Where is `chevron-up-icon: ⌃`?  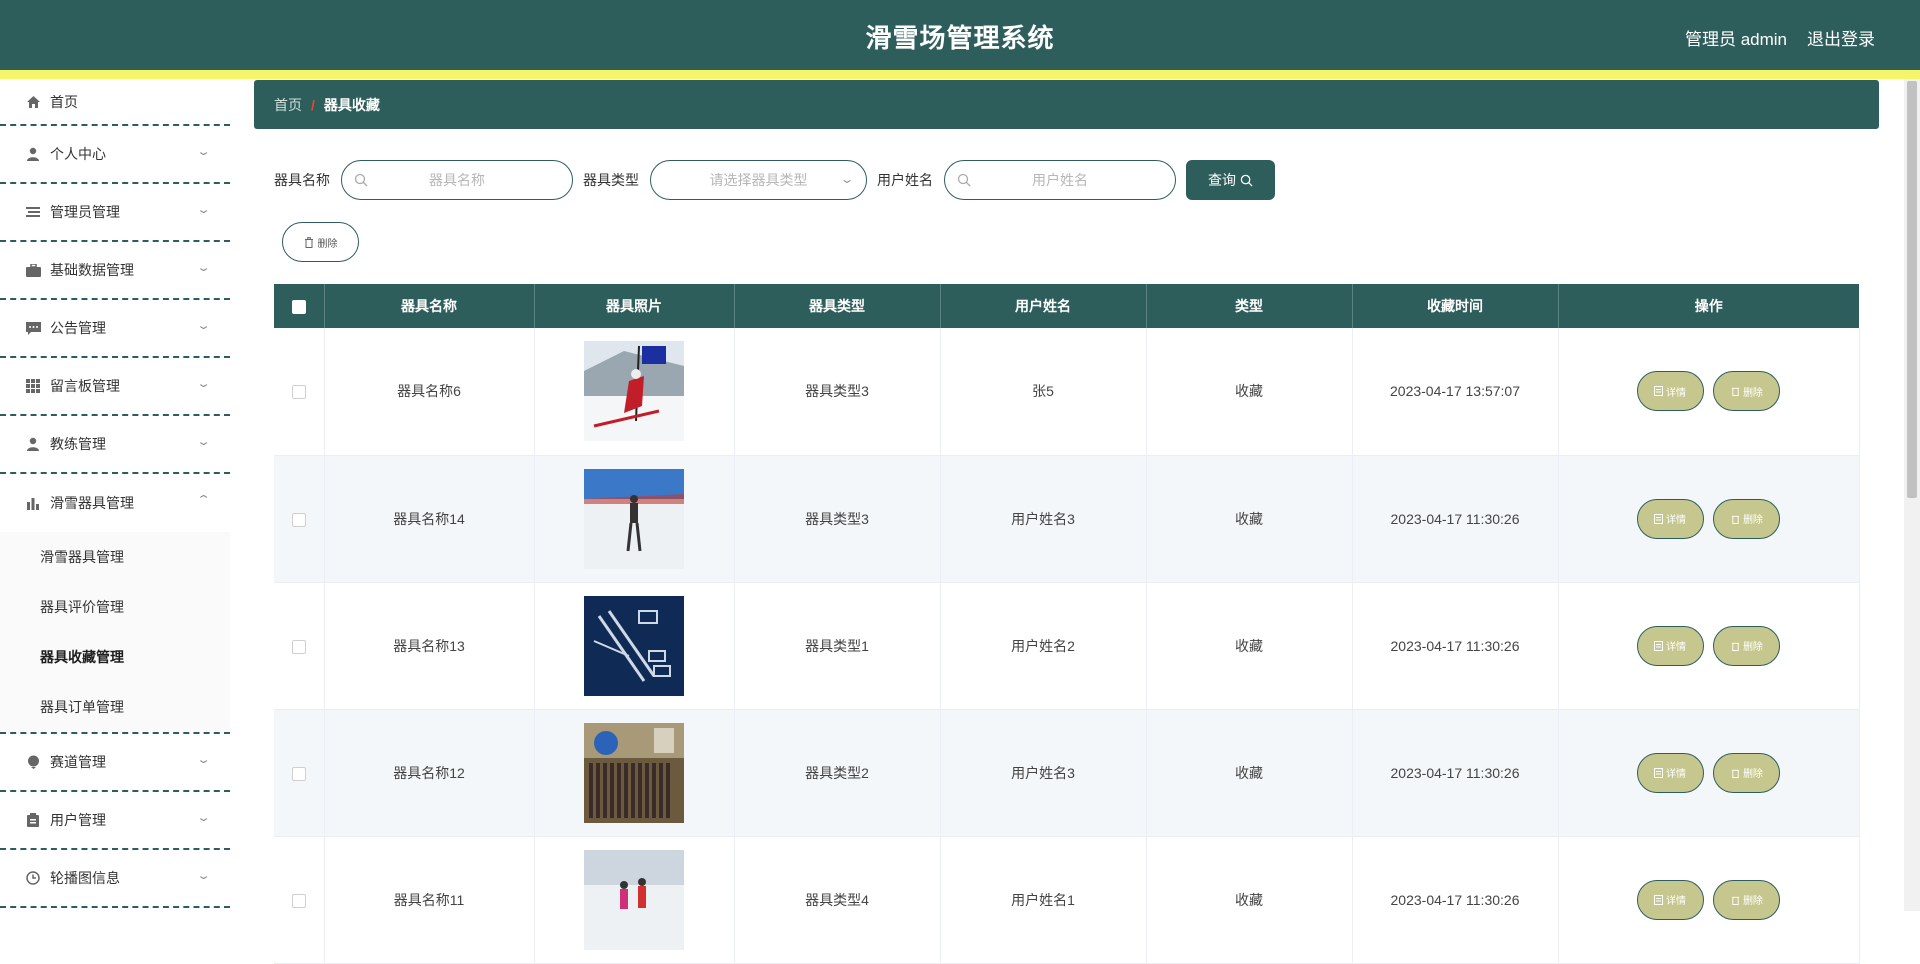
chevron-up-icon: ⌃ is located at coordinates (203, 500).